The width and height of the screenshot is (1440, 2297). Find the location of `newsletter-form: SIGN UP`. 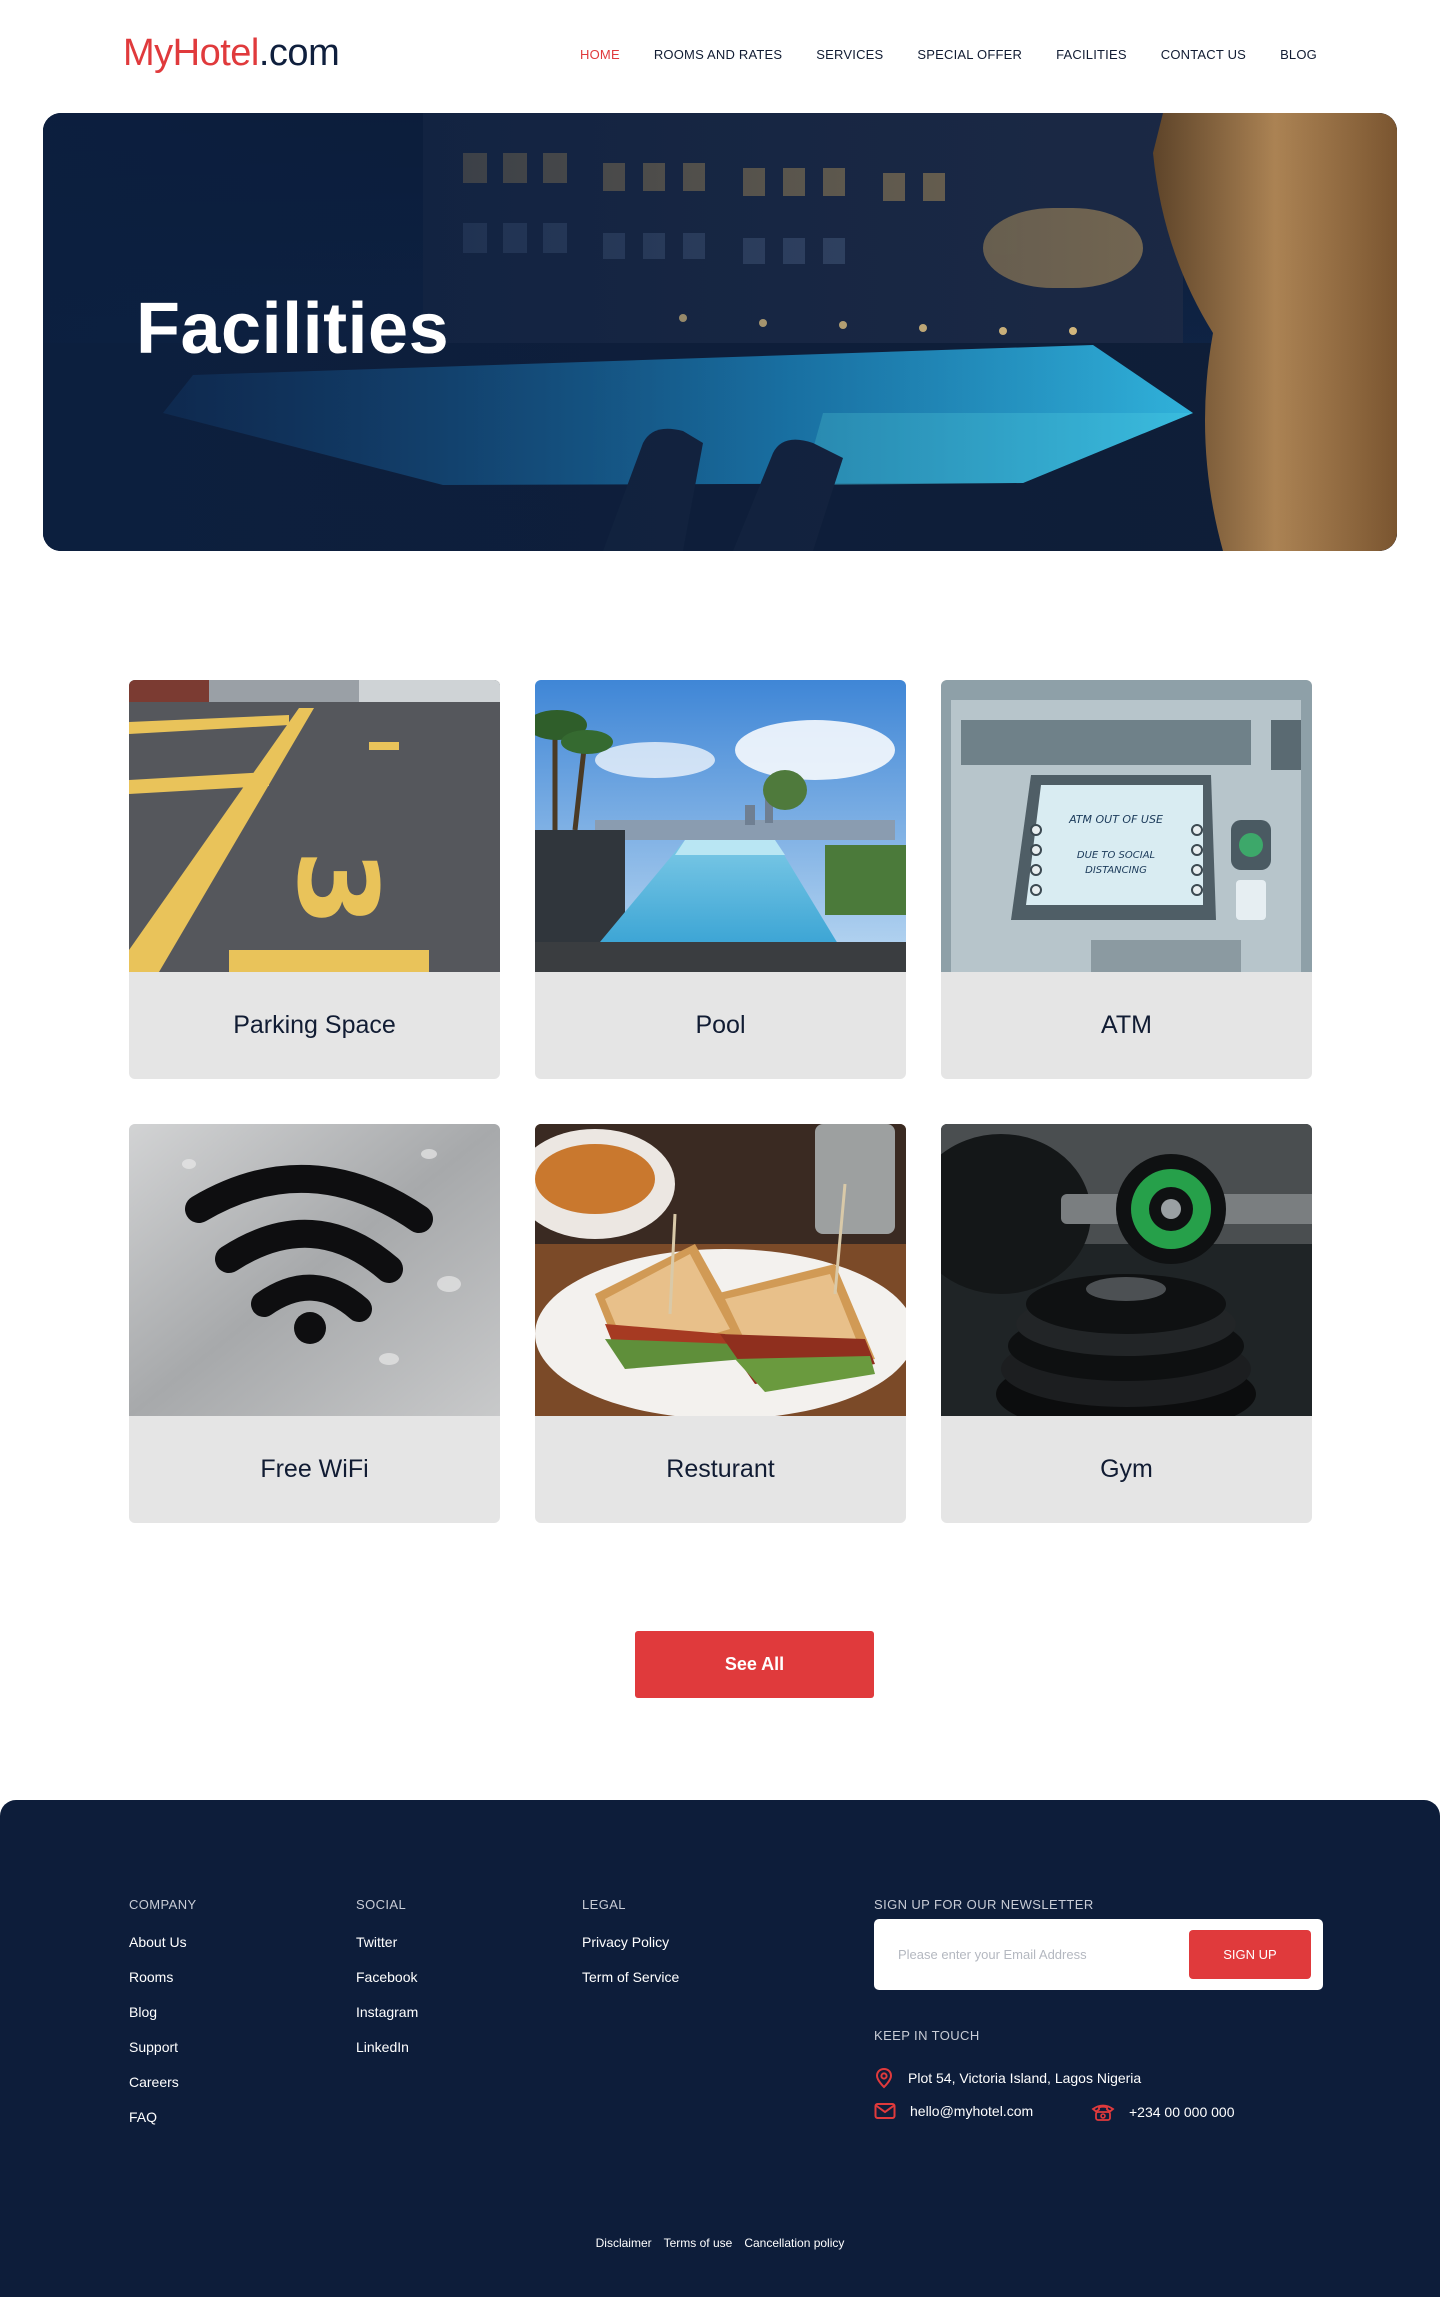

newsletter-form: SIGN UP is located at coordinates (1098, 1954).